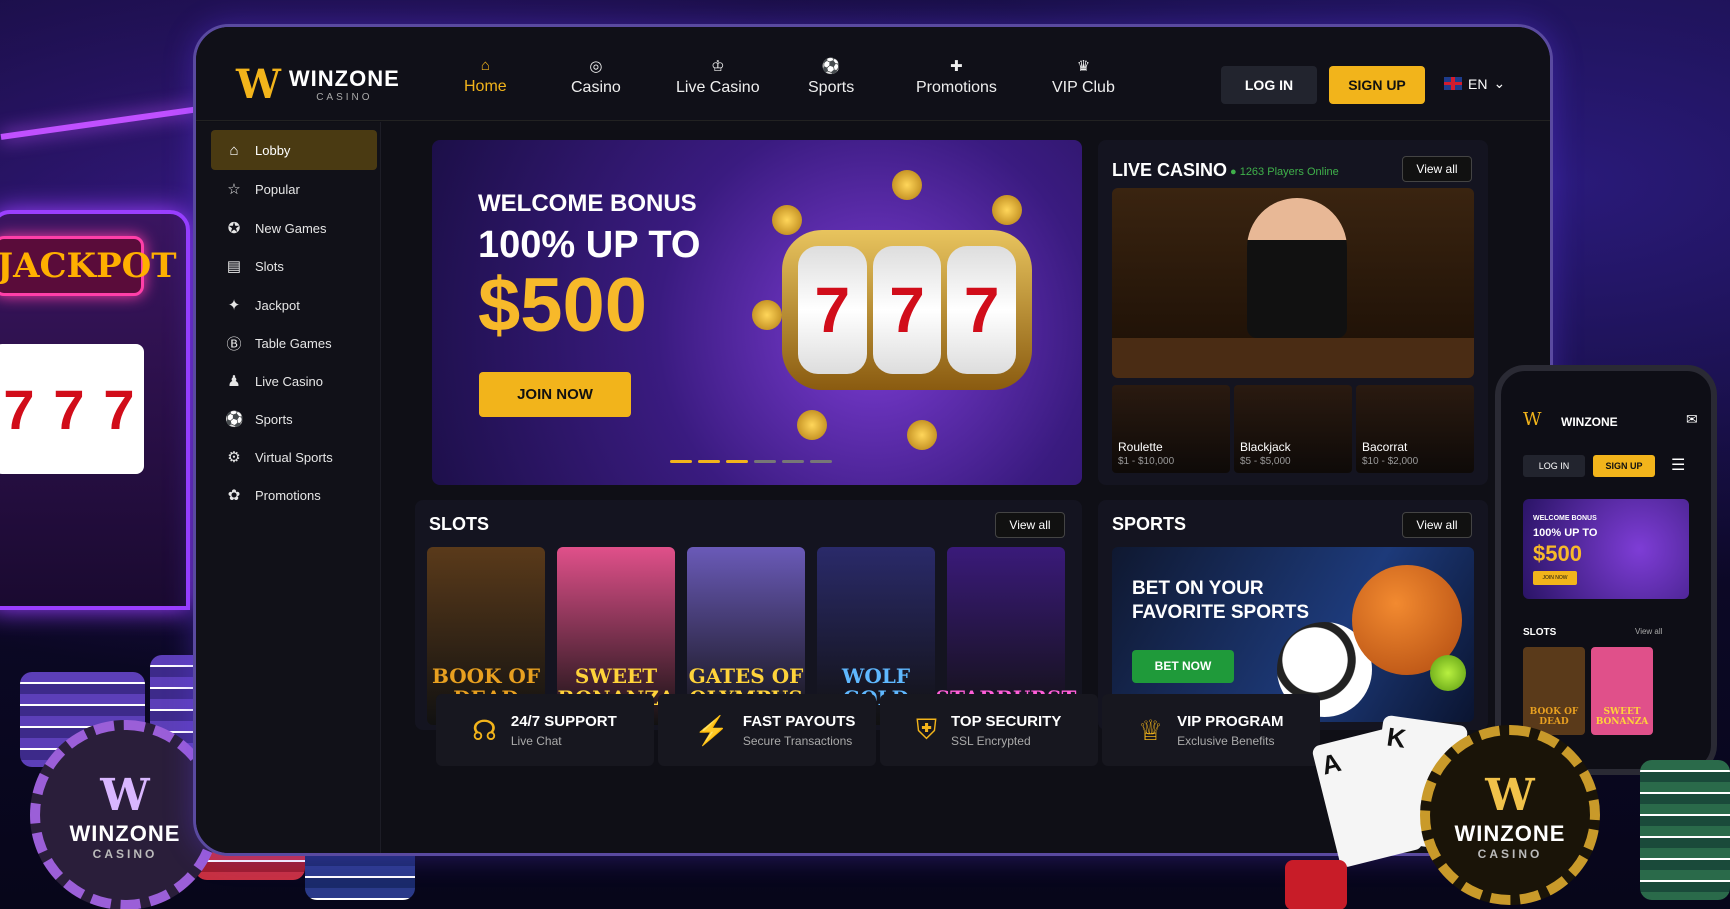  I want to click on nav-label: Casino, so click(596, 87).